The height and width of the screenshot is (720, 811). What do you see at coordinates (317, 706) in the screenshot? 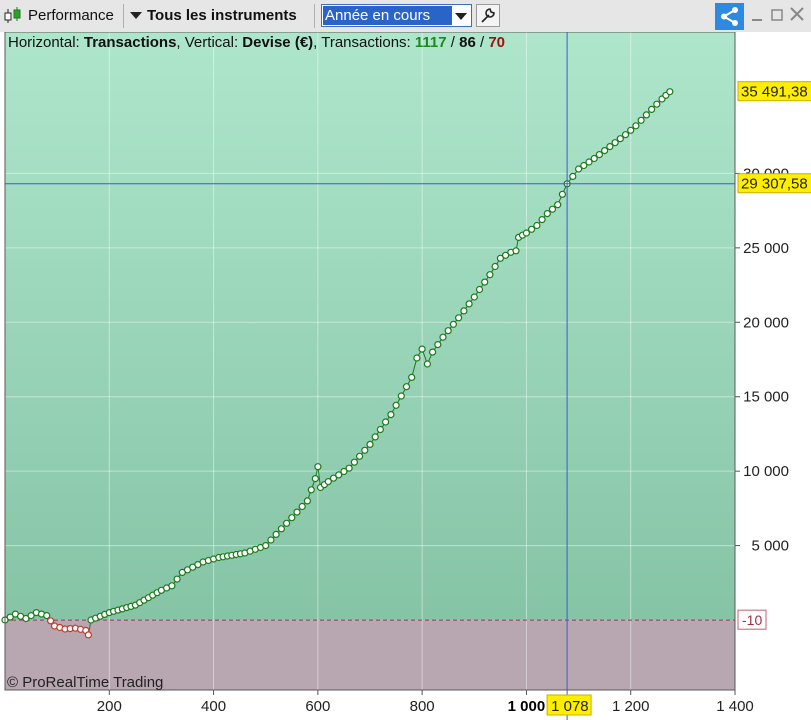
I see `x-tick-label: 600` at bounding box center [317, 706].